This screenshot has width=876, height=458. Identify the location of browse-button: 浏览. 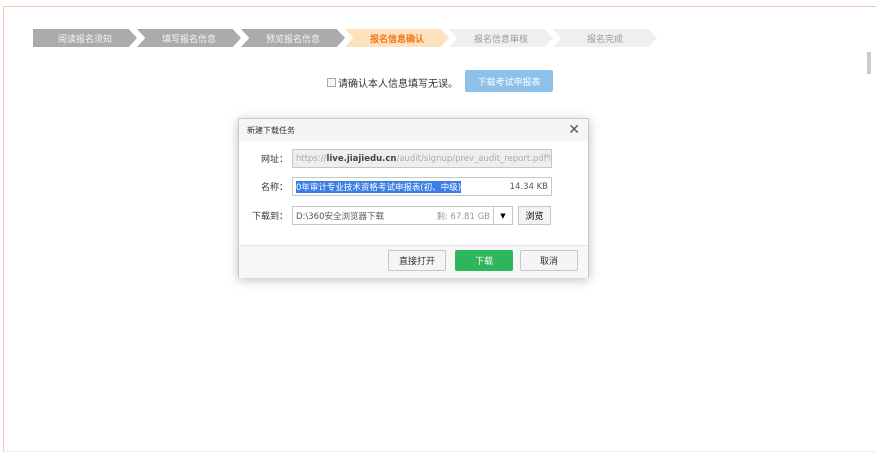
(534, 215).